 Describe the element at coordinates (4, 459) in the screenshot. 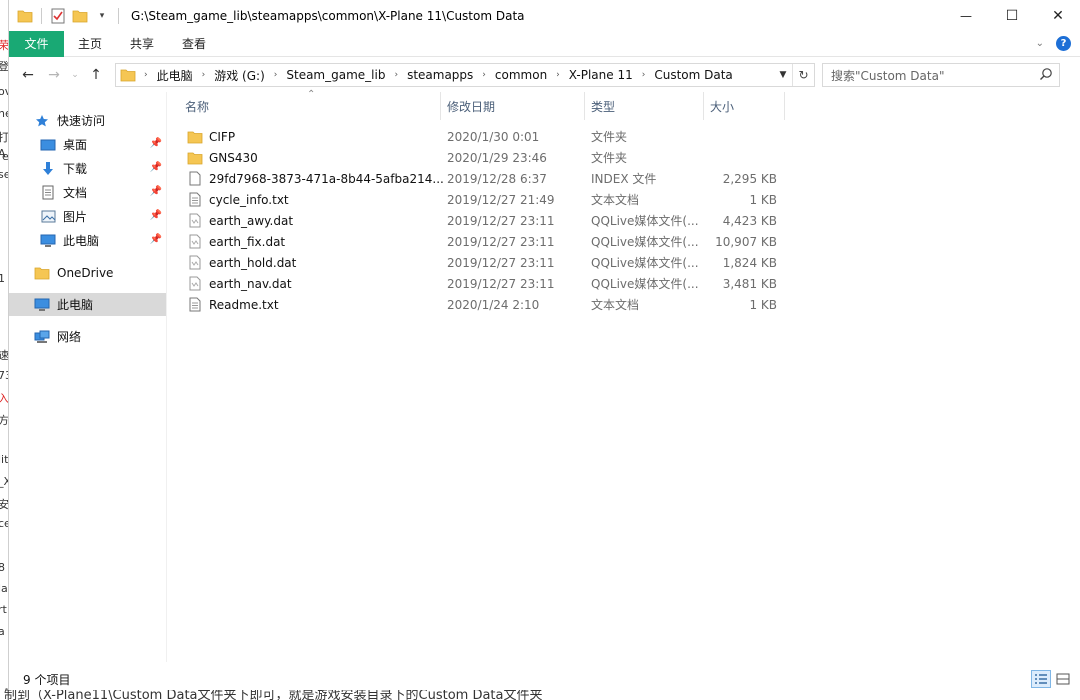

I see `bg-fragment: lit` at that location.